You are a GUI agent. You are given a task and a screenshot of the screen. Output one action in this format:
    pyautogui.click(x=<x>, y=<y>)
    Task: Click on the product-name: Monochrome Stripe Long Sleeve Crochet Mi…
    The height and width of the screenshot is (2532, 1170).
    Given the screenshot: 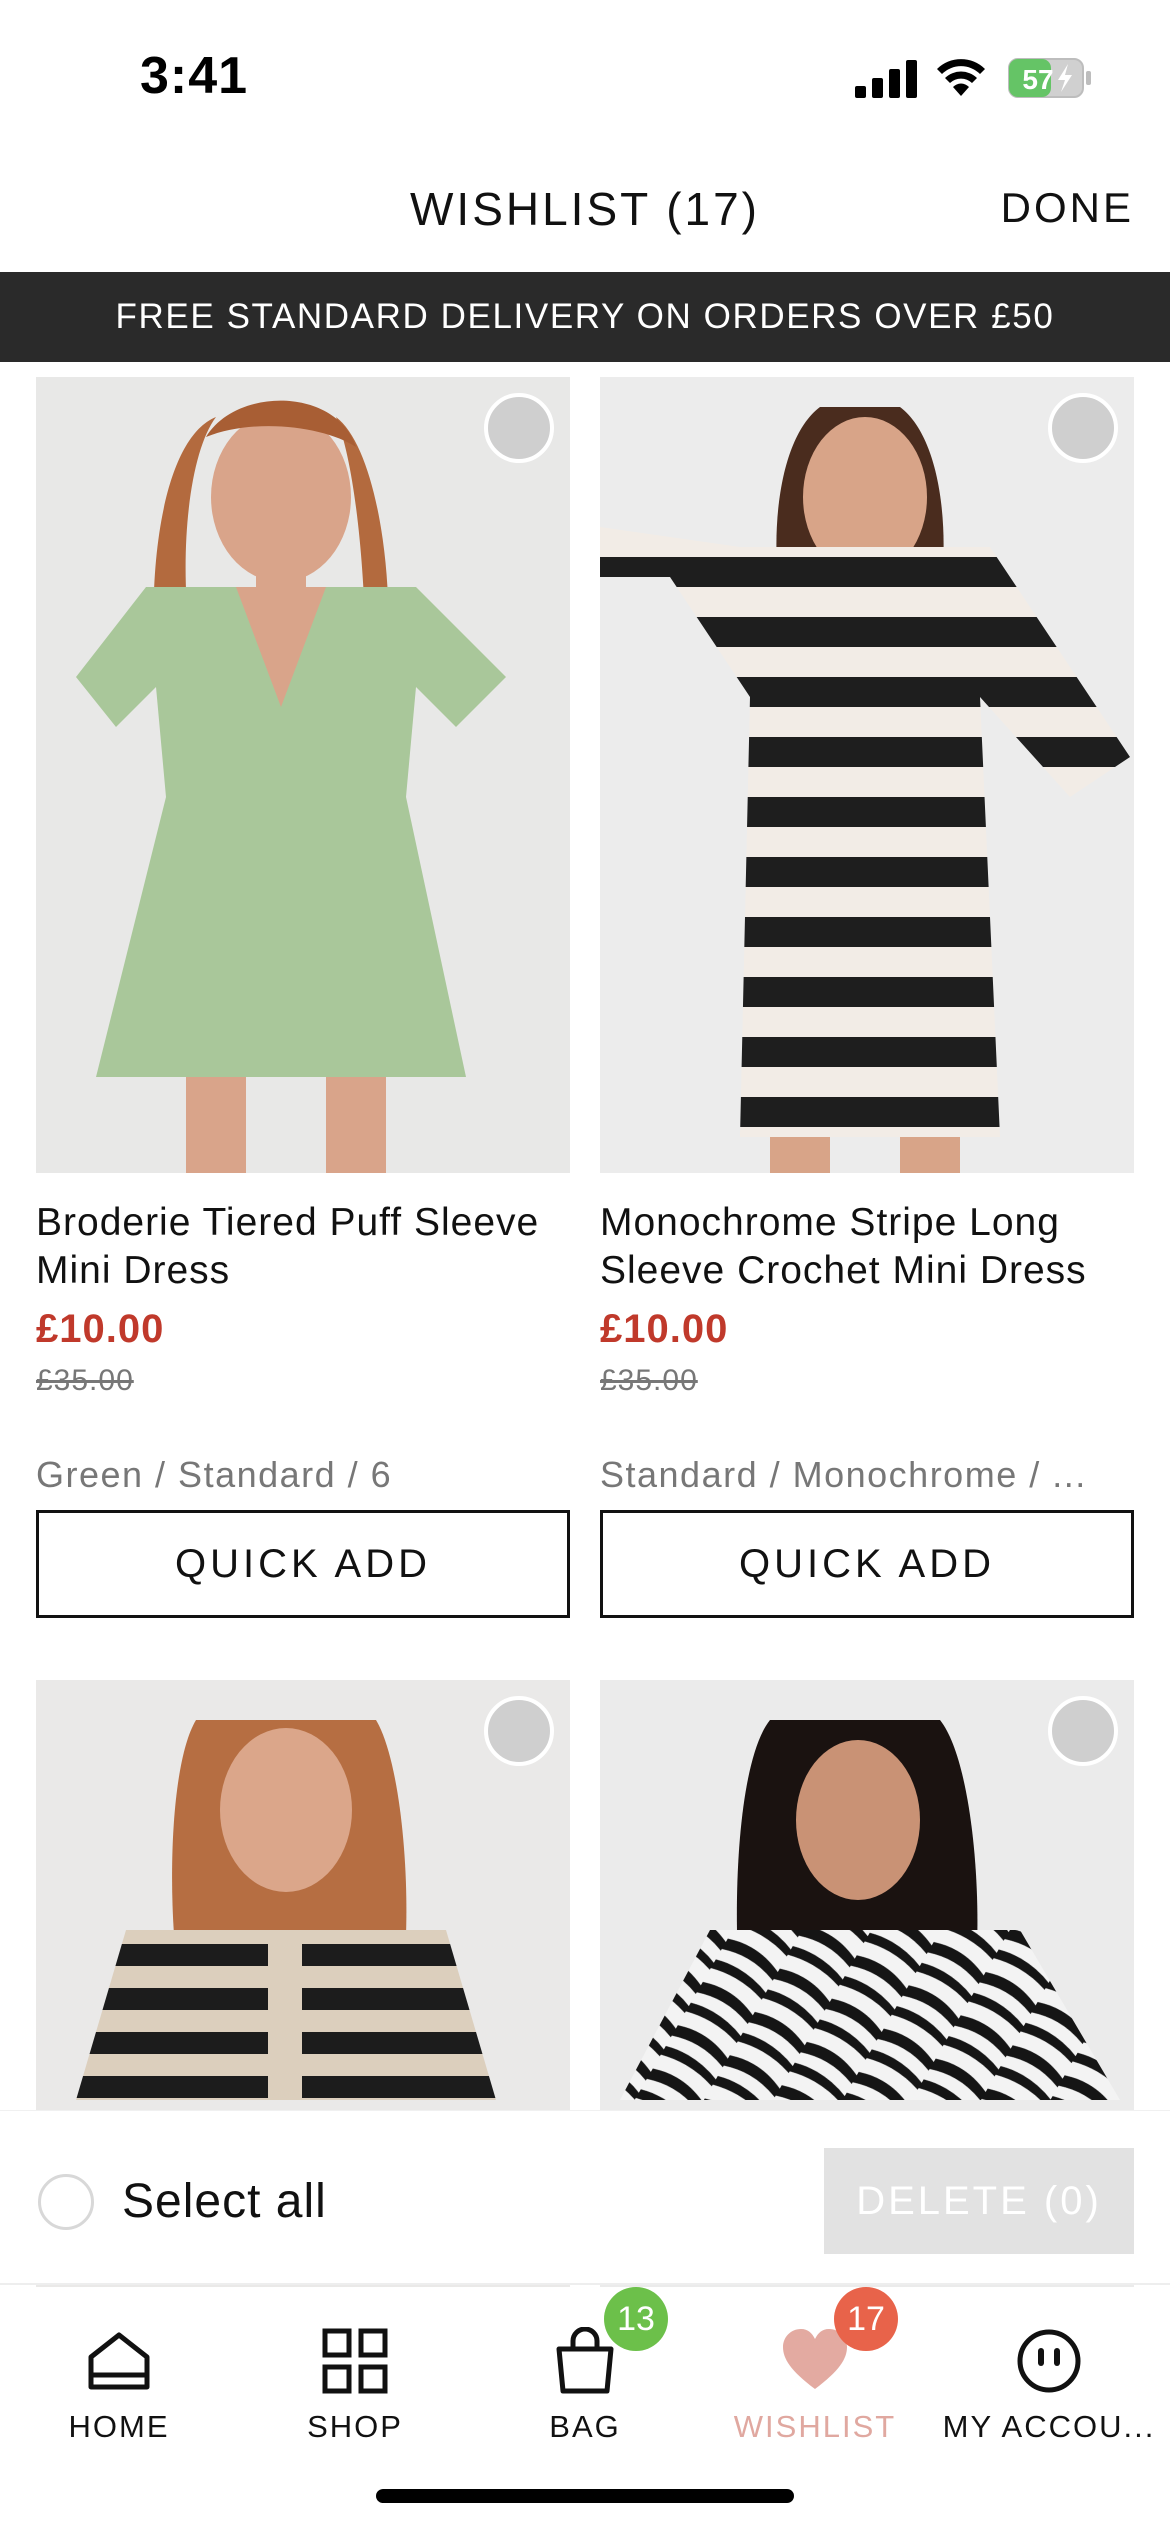 What is the action you would take?
    pyautogui.click(x=867, y=1247)
    